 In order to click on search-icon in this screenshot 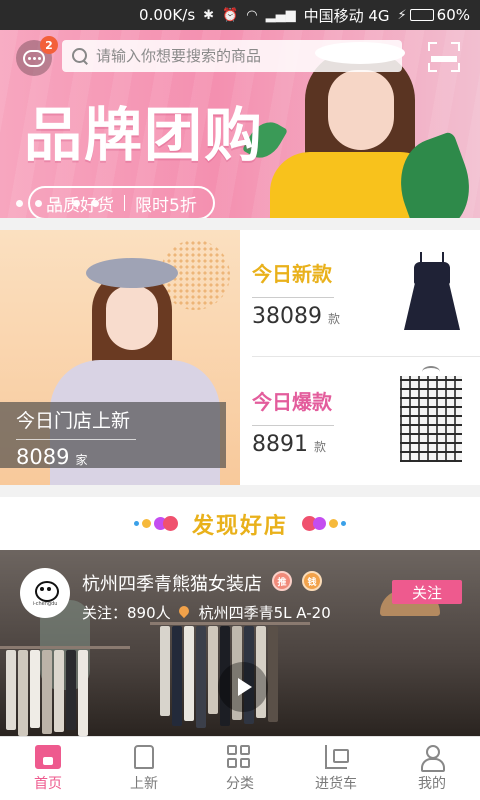, I will do `click(80, 56)`.